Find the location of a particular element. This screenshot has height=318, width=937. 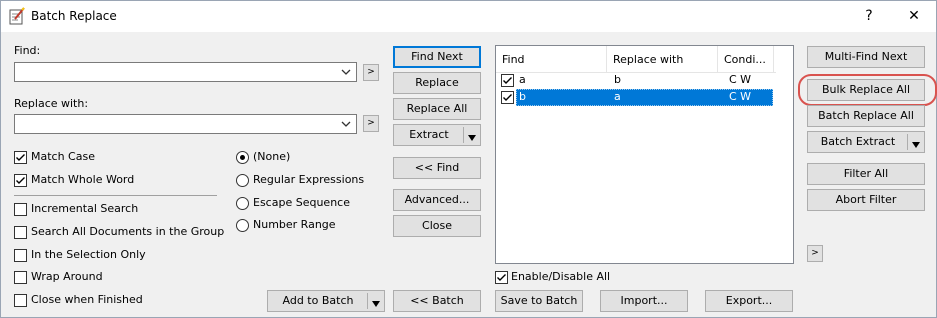

search-all-documents-label: Search All Documents in the Group is located at coordinates (128, 231).